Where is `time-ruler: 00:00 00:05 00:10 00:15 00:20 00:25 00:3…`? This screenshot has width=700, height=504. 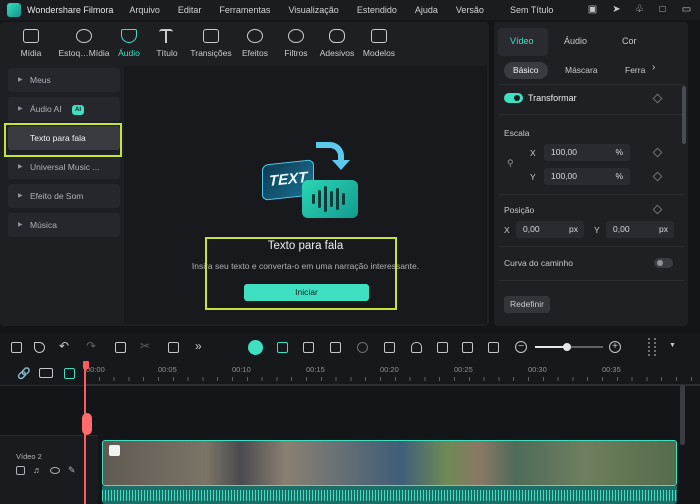 time-ruler: 00:00 00:05 00:10 00:15 00:20 00:25 00:3… is located at coordinates (392, 373).